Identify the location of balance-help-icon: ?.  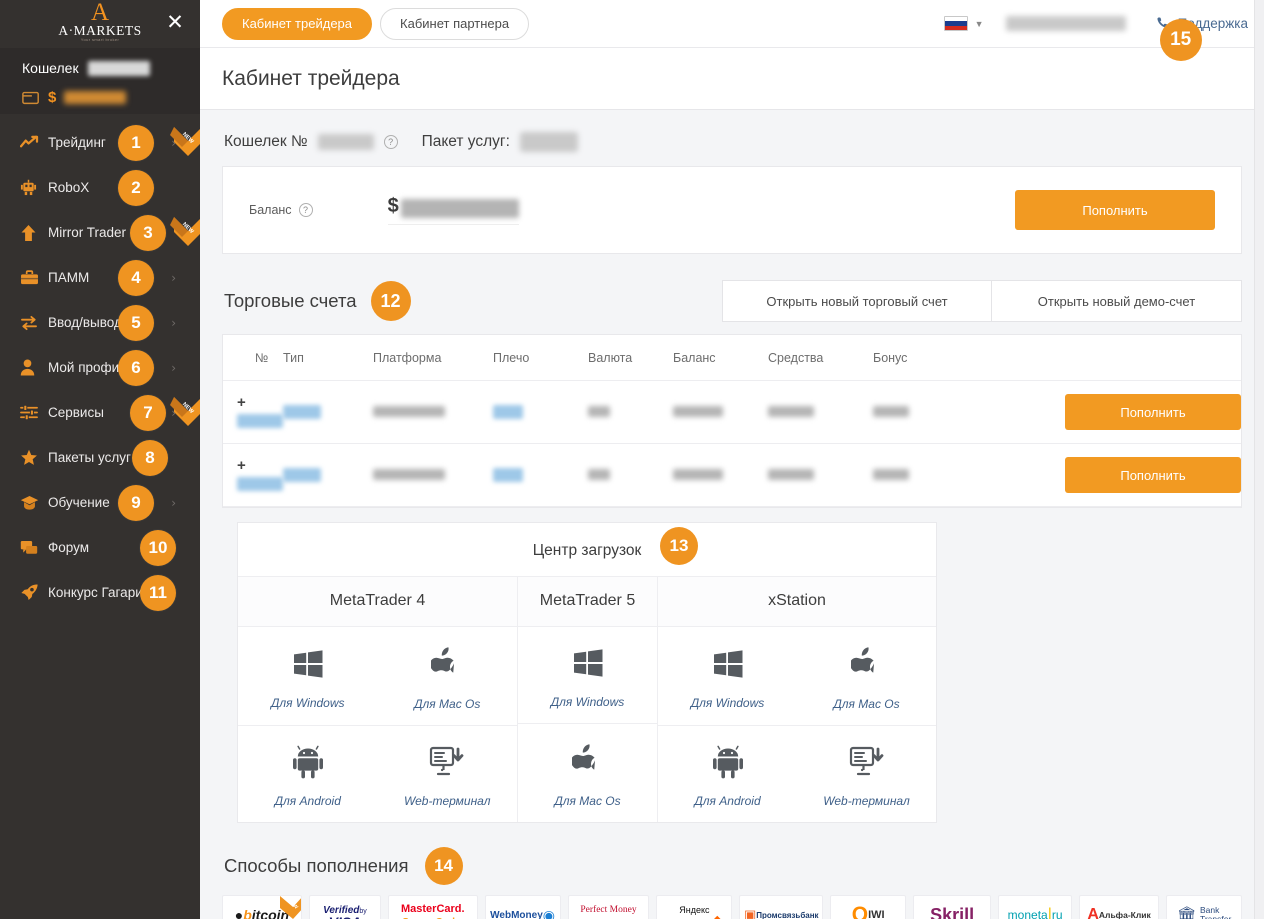
(305, 210).